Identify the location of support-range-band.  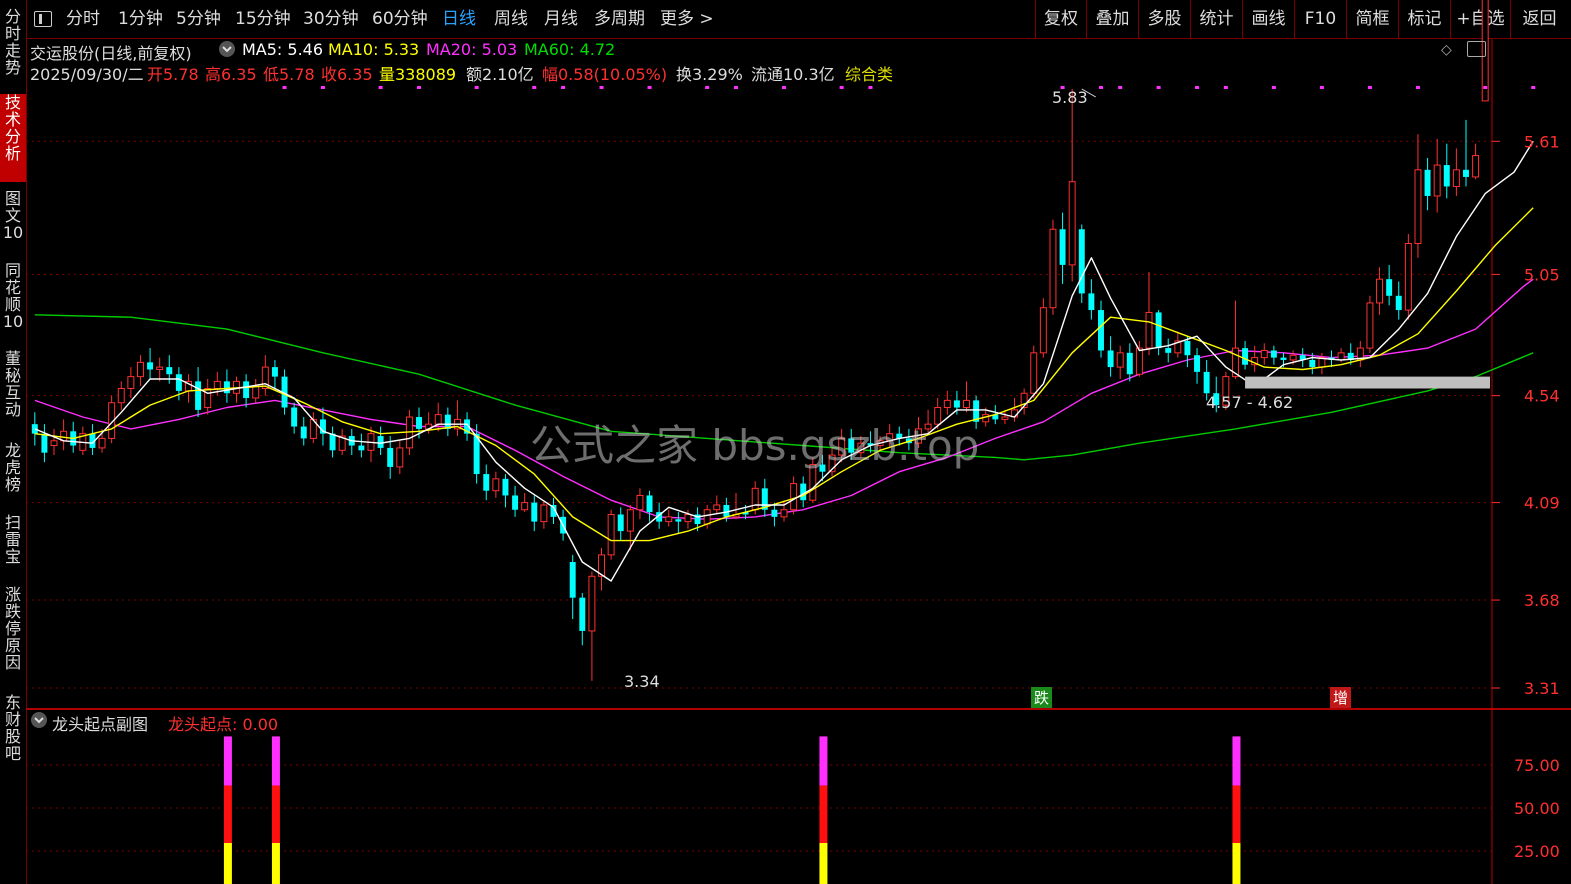
(1367, 382).